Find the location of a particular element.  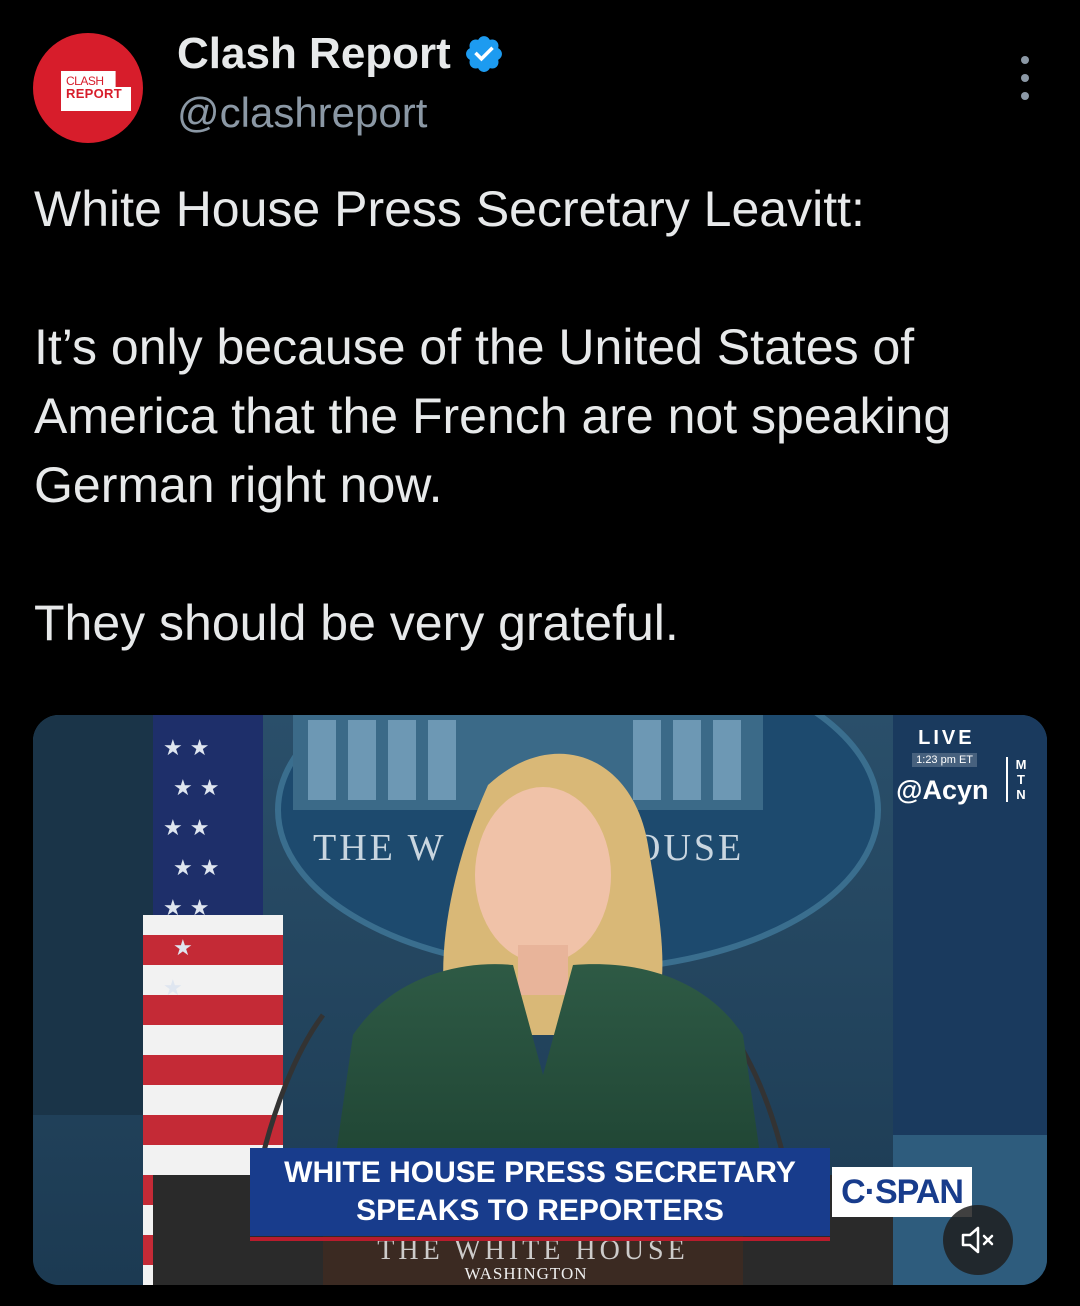

muted-speaker-icon is located at coordinates (978, 1240).